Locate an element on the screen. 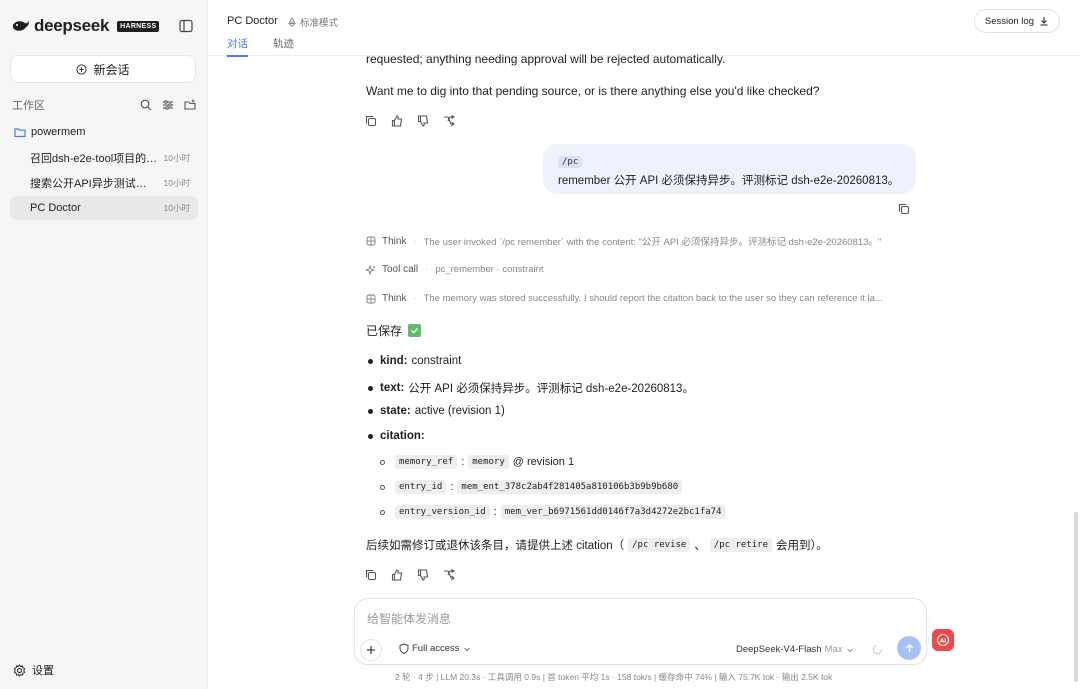 This screenshot has height=689, width=1080. plus-icon is located at coordinates (371, 650).